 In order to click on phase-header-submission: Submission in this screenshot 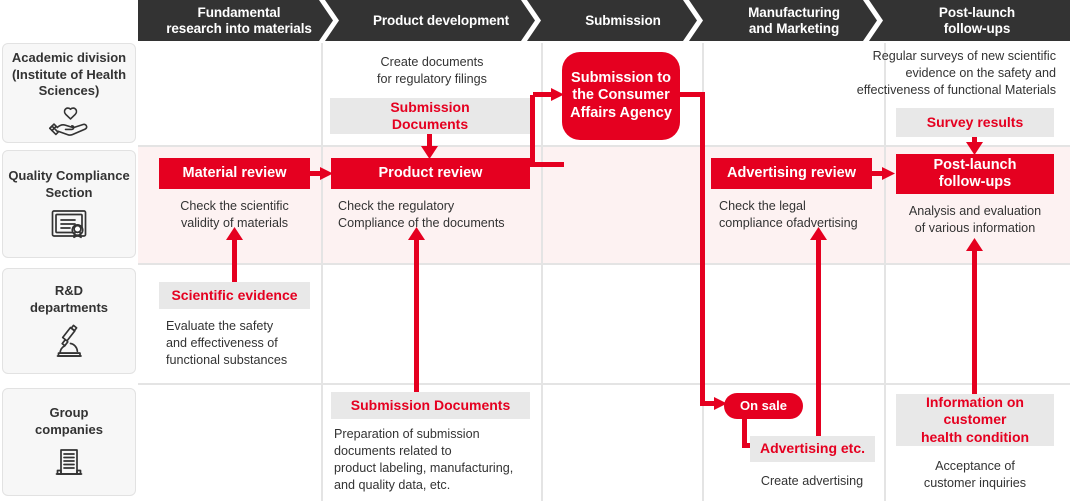, I will do `click(623, 20)`.